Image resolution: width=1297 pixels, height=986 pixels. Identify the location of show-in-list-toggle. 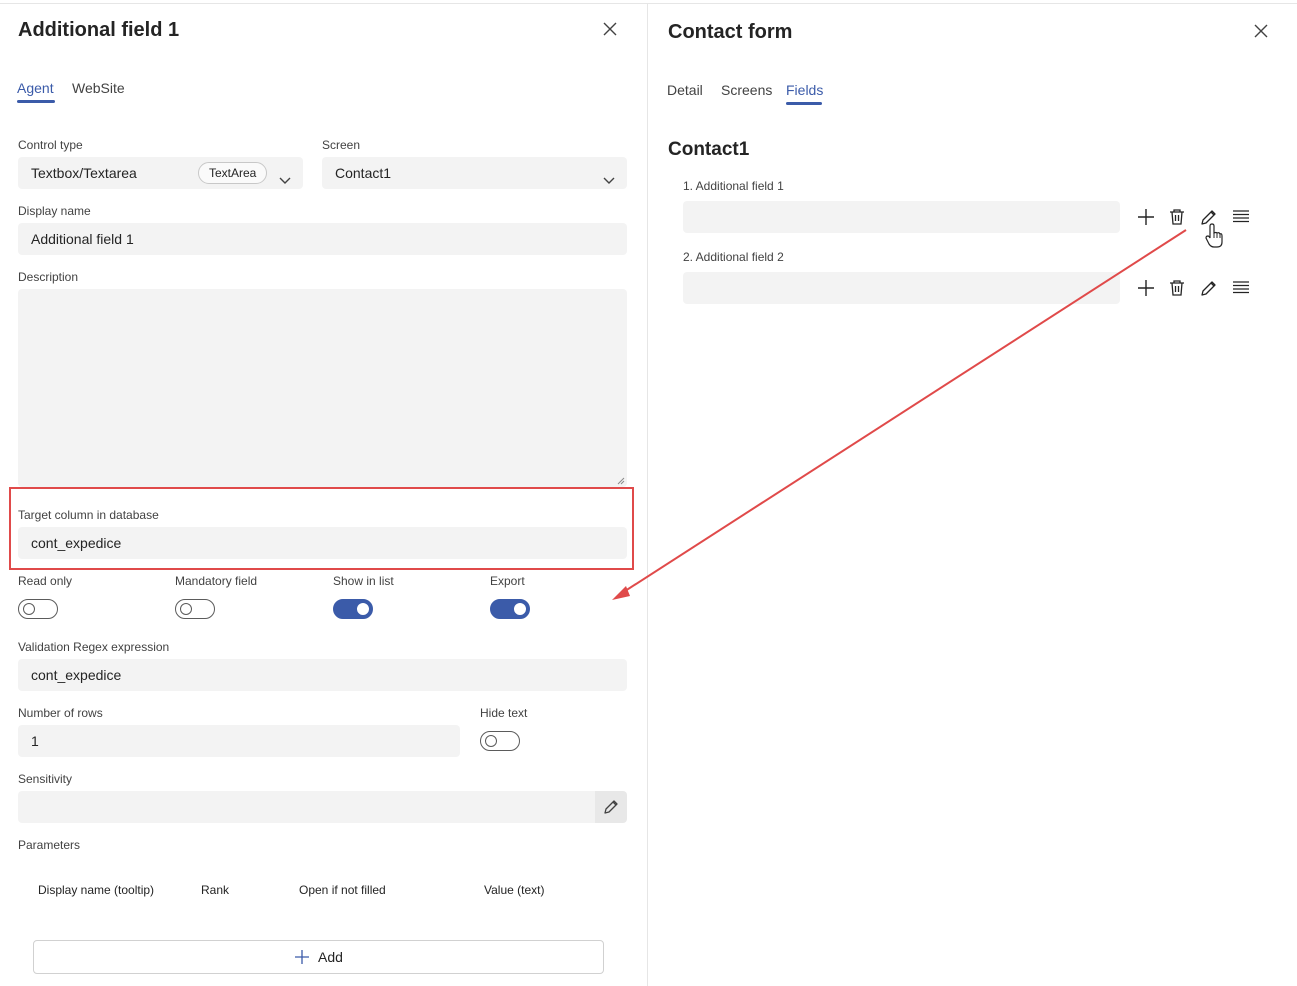
(353, 609).